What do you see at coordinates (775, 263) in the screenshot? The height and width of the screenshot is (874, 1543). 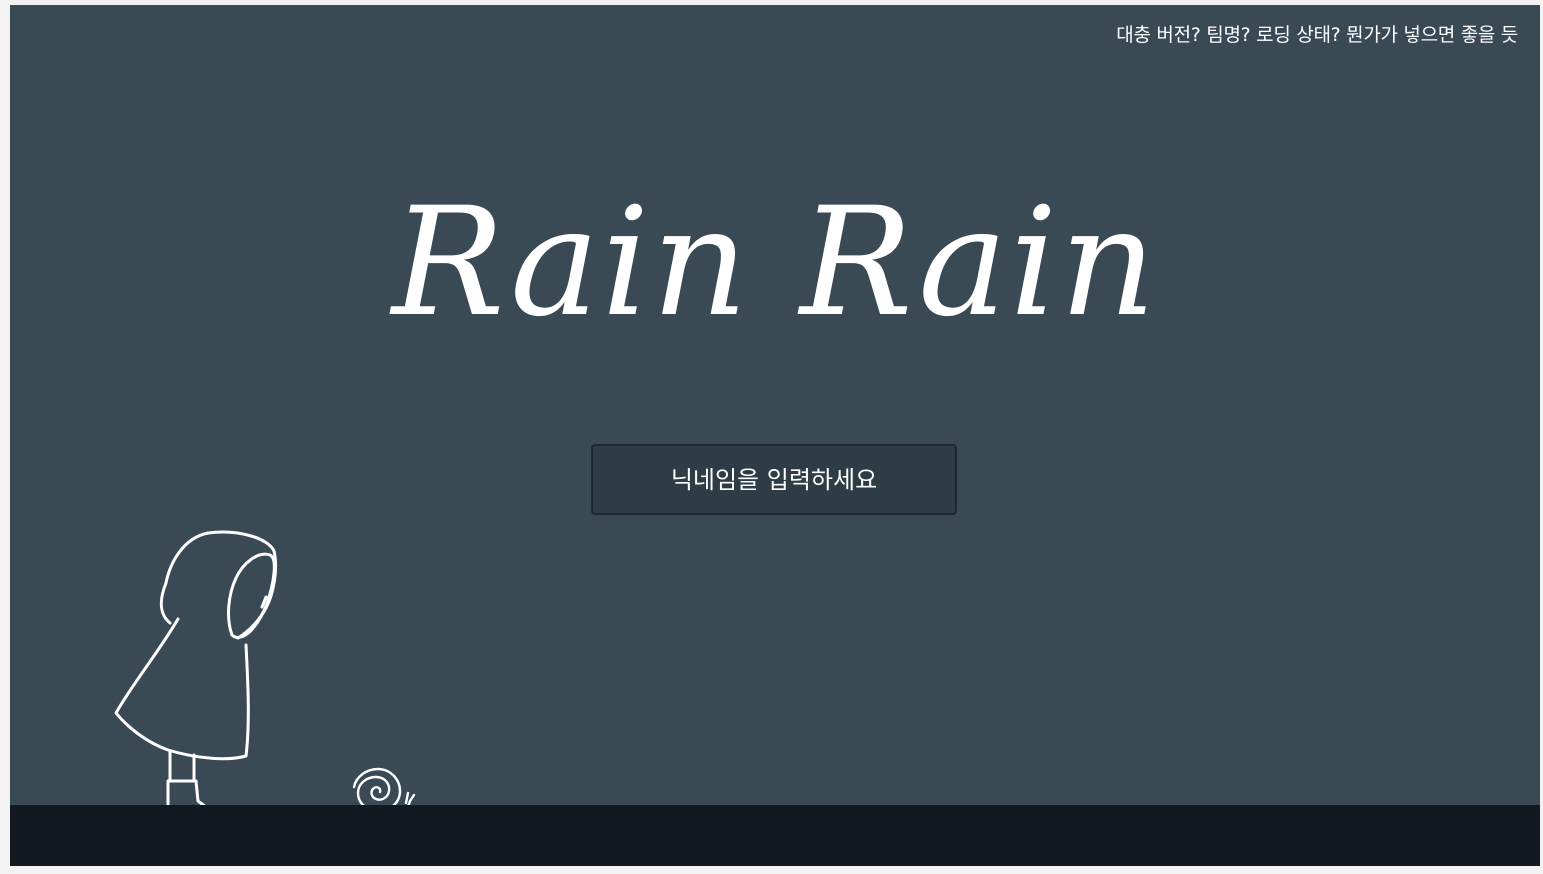 I see `game-title: Rain Rain` at bounding box center [775, 263].